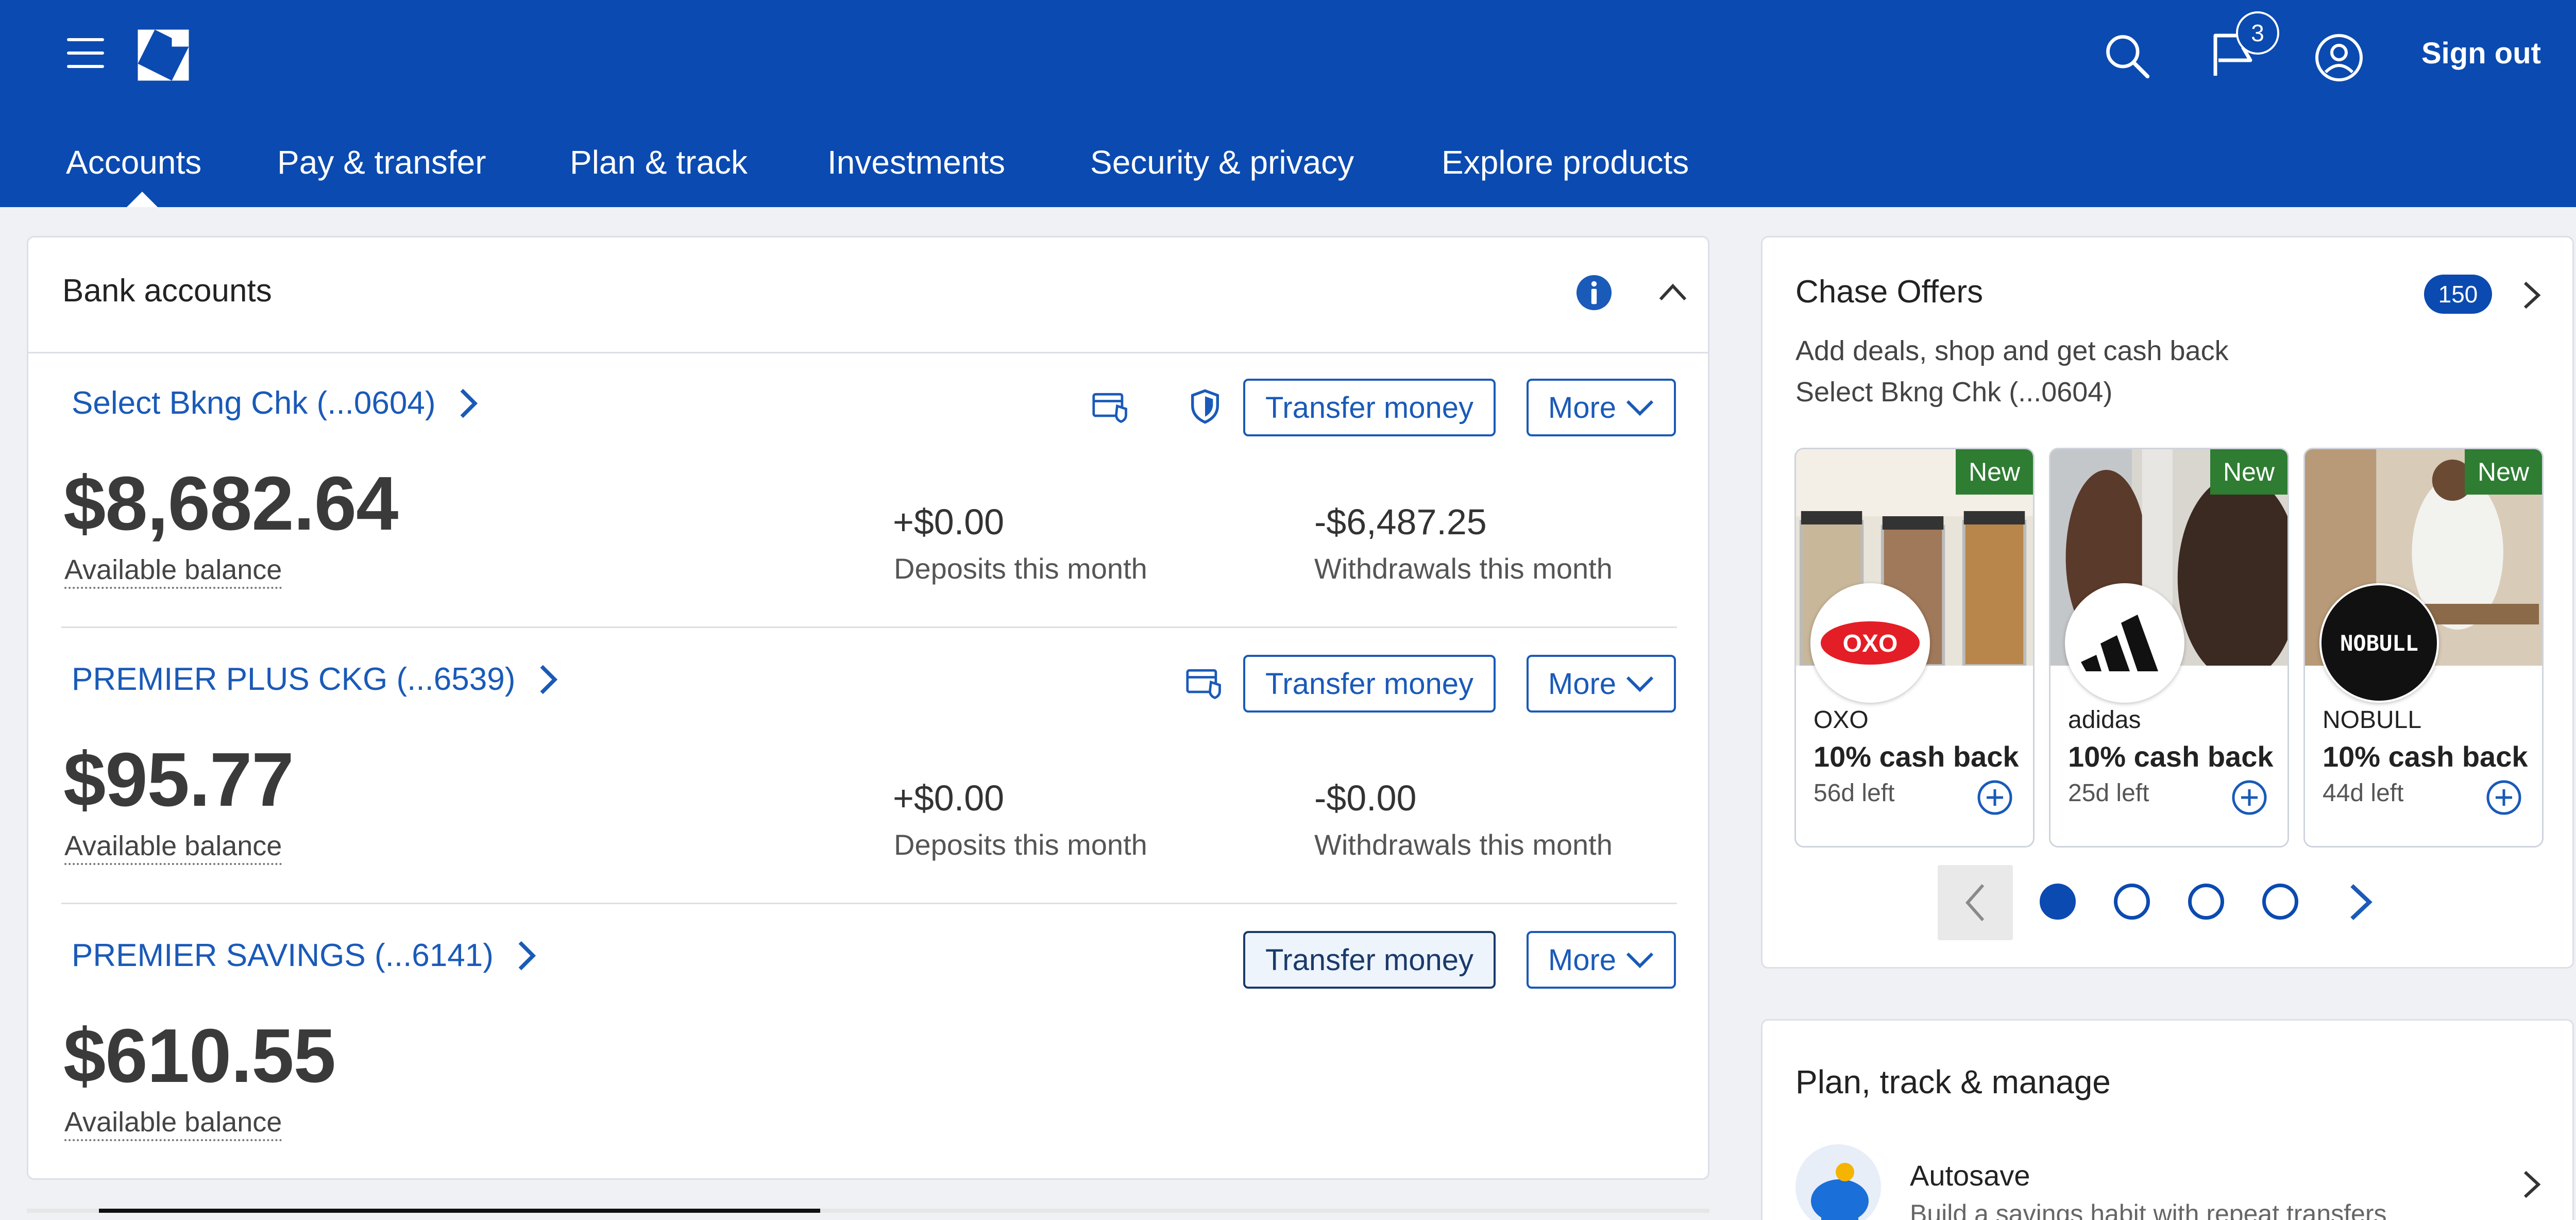  I want to click on chase-logo-icon, so click(163, 55).